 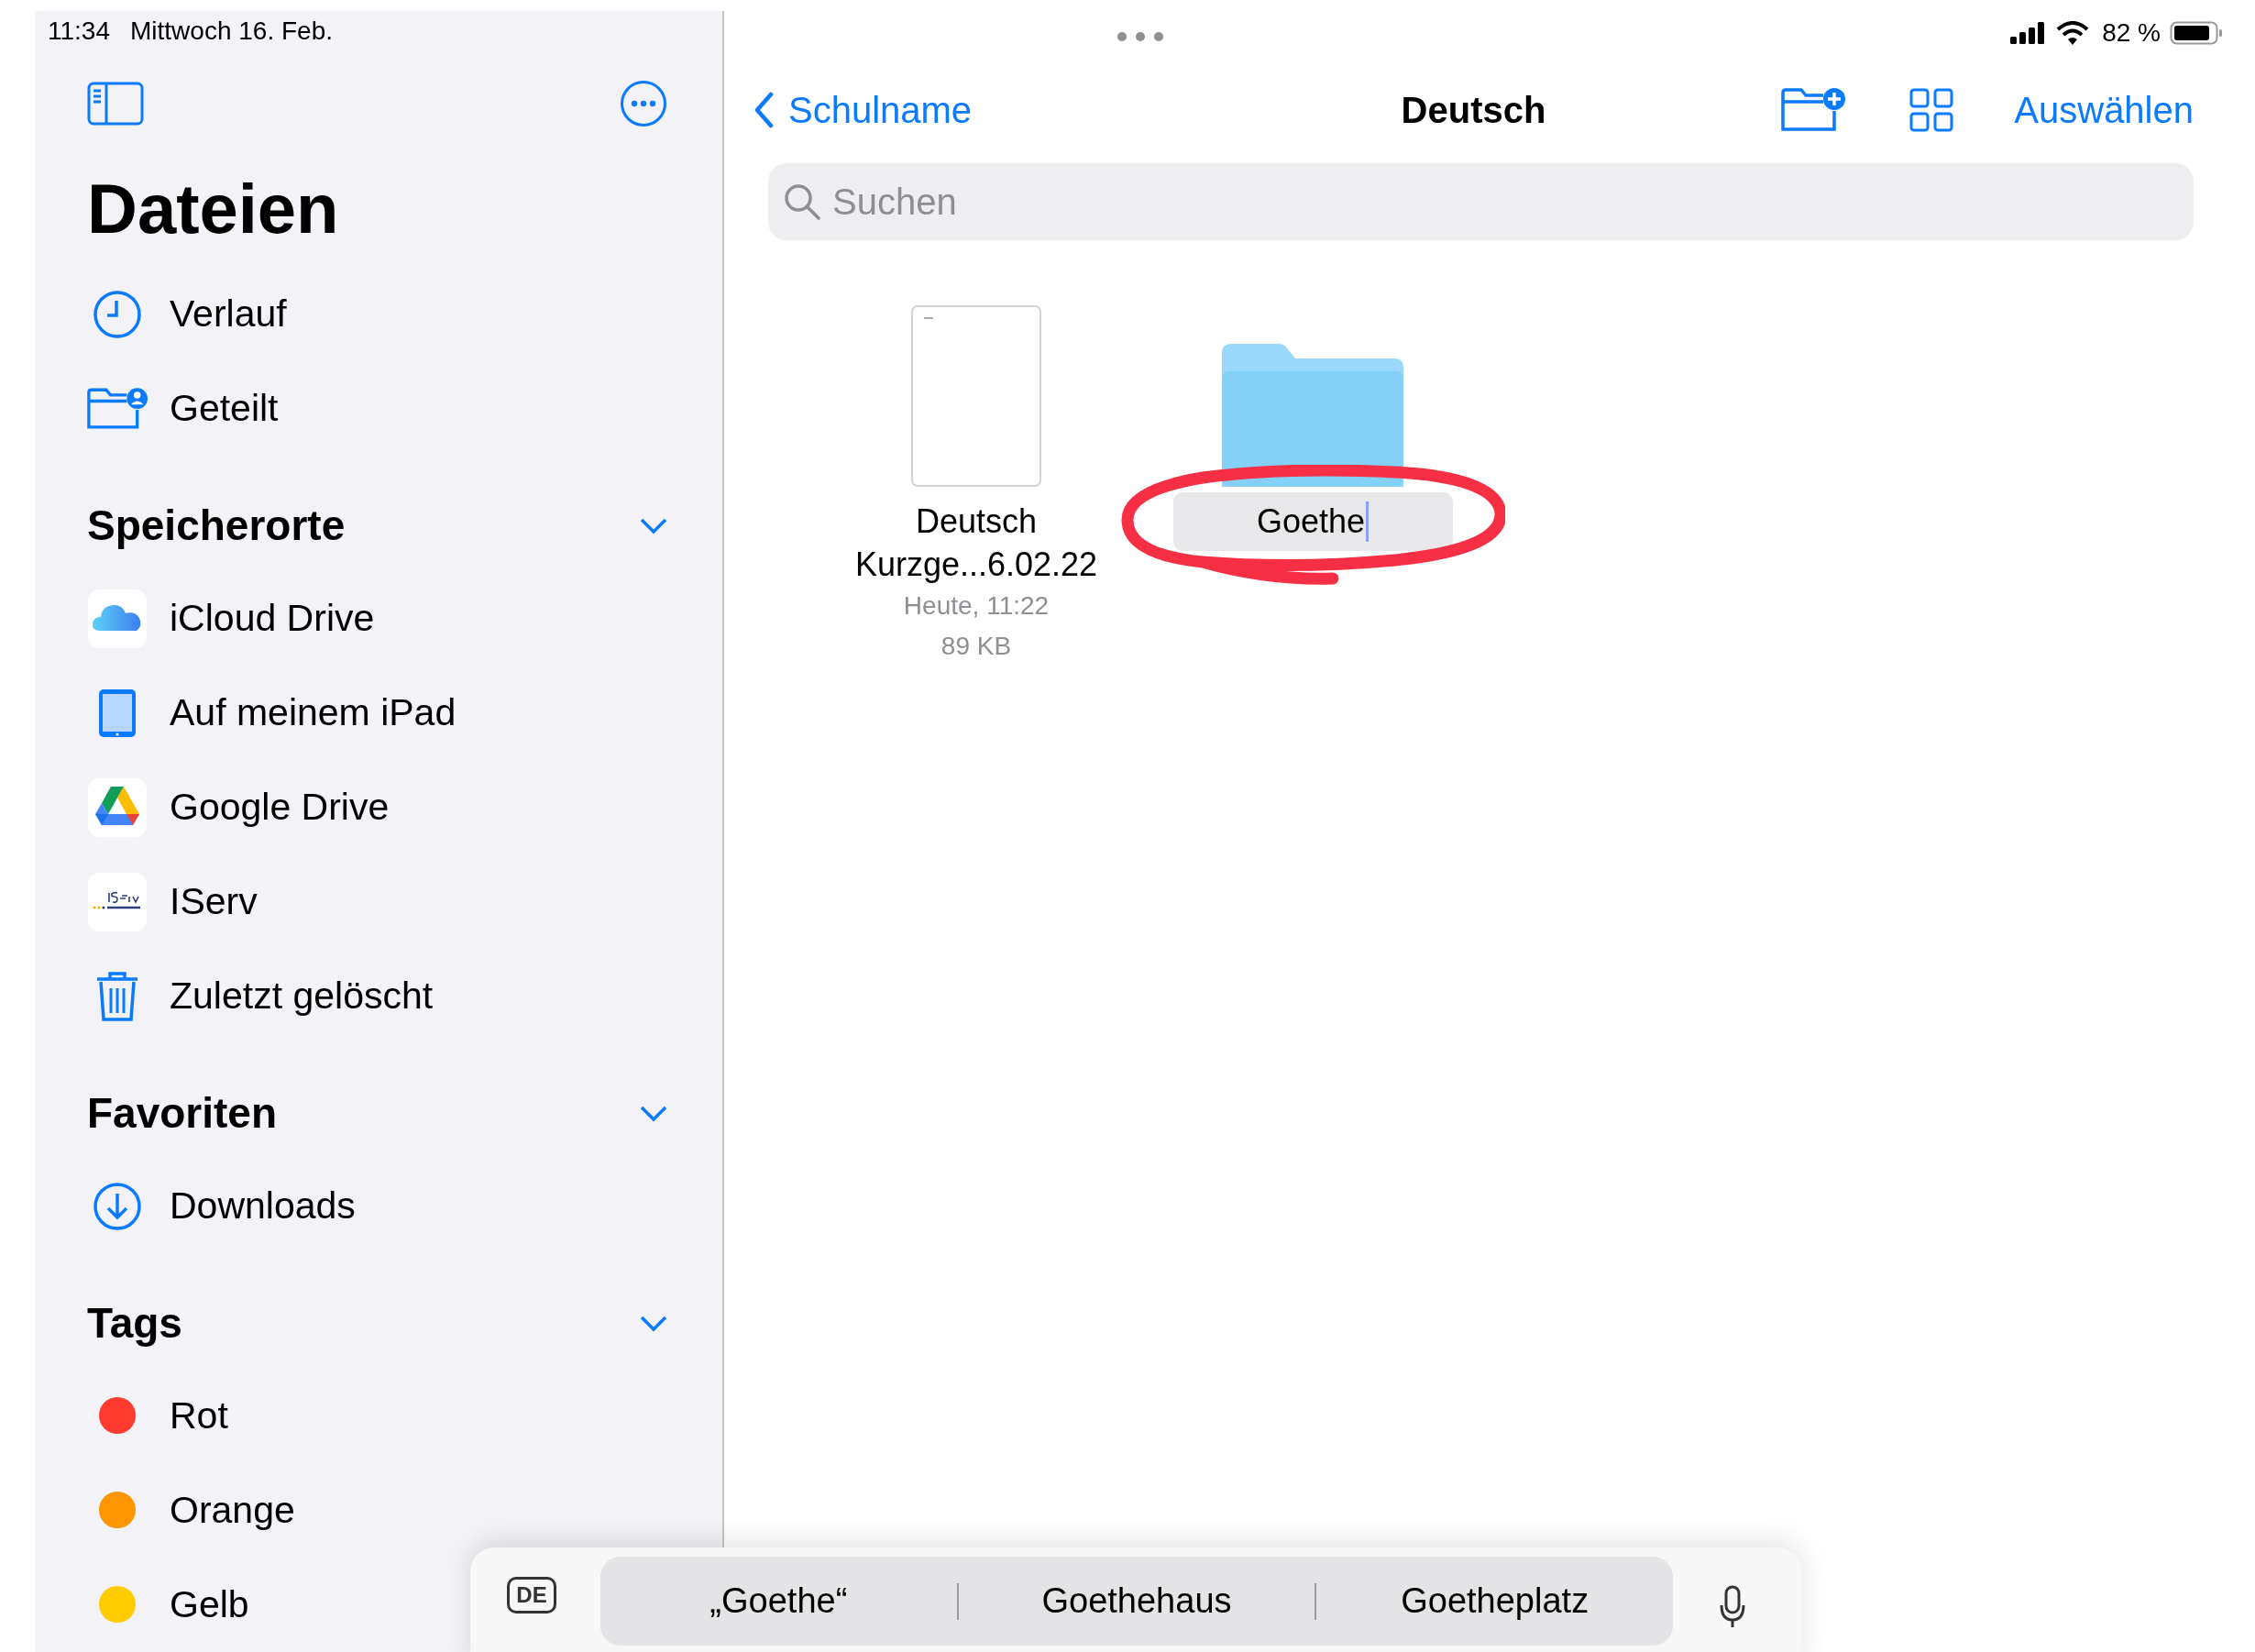 I want to click on sidebar-item: Gelb, so click(x=168, y=1604).